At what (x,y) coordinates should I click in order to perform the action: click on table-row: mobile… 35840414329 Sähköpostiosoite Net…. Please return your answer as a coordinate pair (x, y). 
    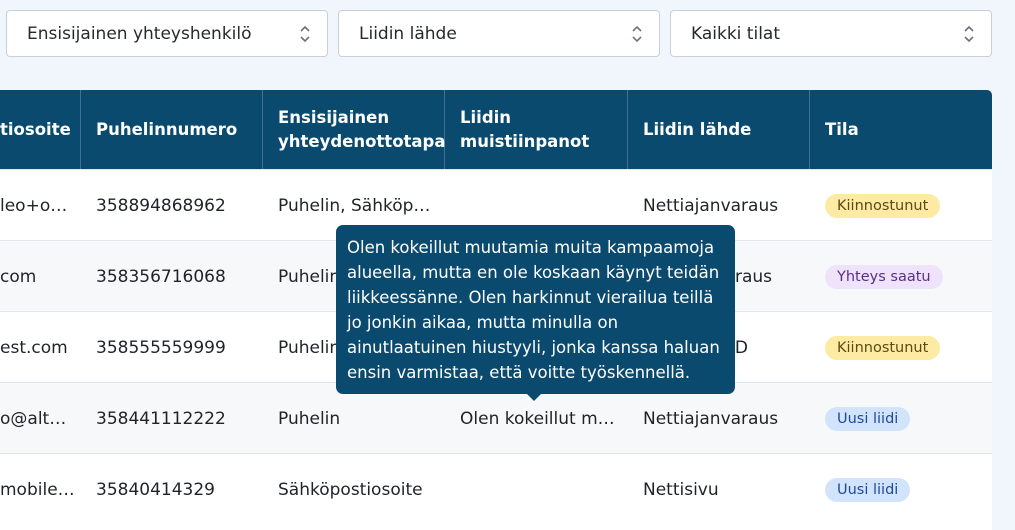
    Looking at the image, I should click on (496, 489).